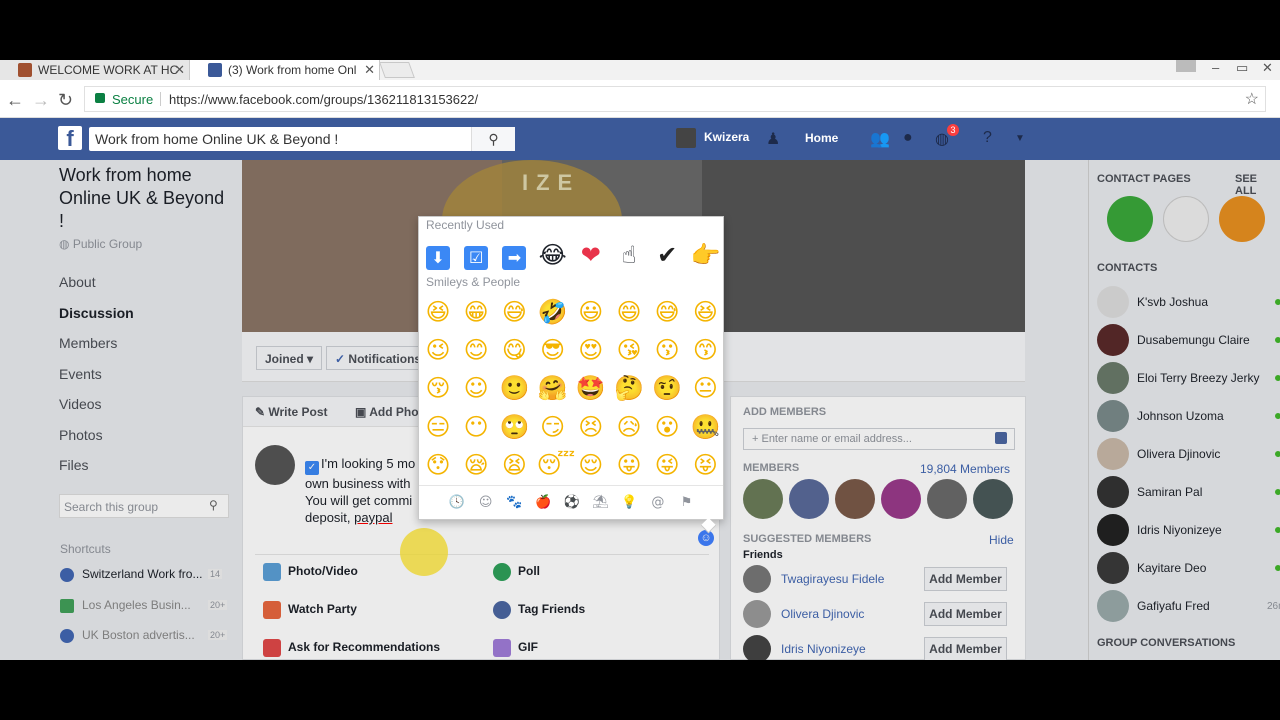 This screenshot has height=720, width=1280. I want to click on find-friends-icon: ♟, so click(773, 139).